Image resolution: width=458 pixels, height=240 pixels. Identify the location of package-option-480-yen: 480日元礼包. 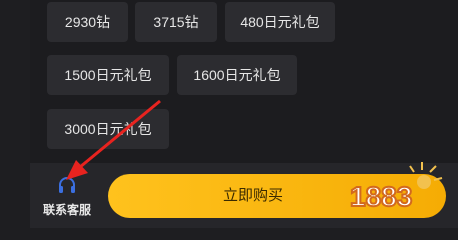
(280, 22).